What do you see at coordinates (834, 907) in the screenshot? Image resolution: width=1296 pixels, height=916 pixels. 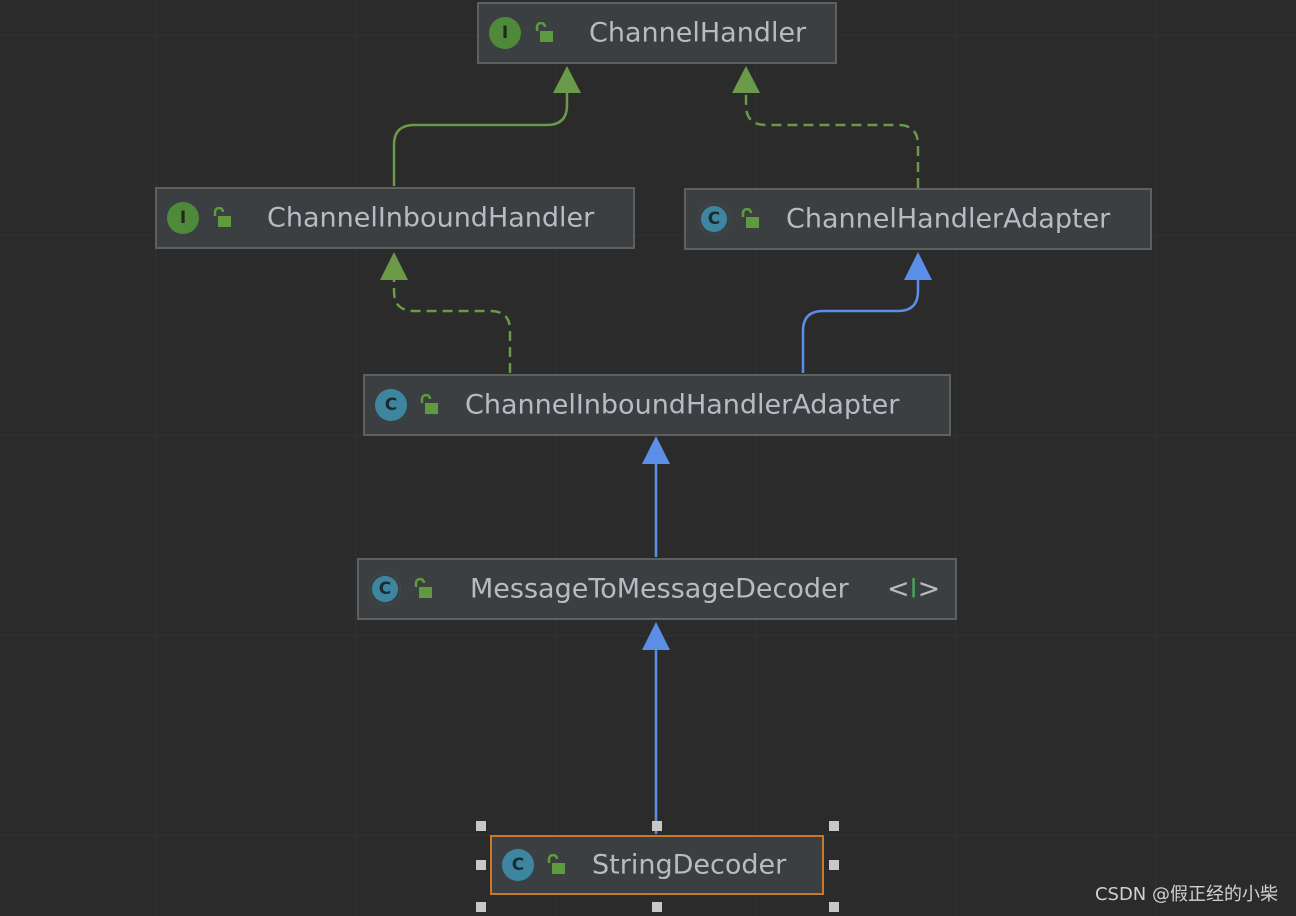 I see `selection-handle-bottom-right` at bounding box center [834, 907].